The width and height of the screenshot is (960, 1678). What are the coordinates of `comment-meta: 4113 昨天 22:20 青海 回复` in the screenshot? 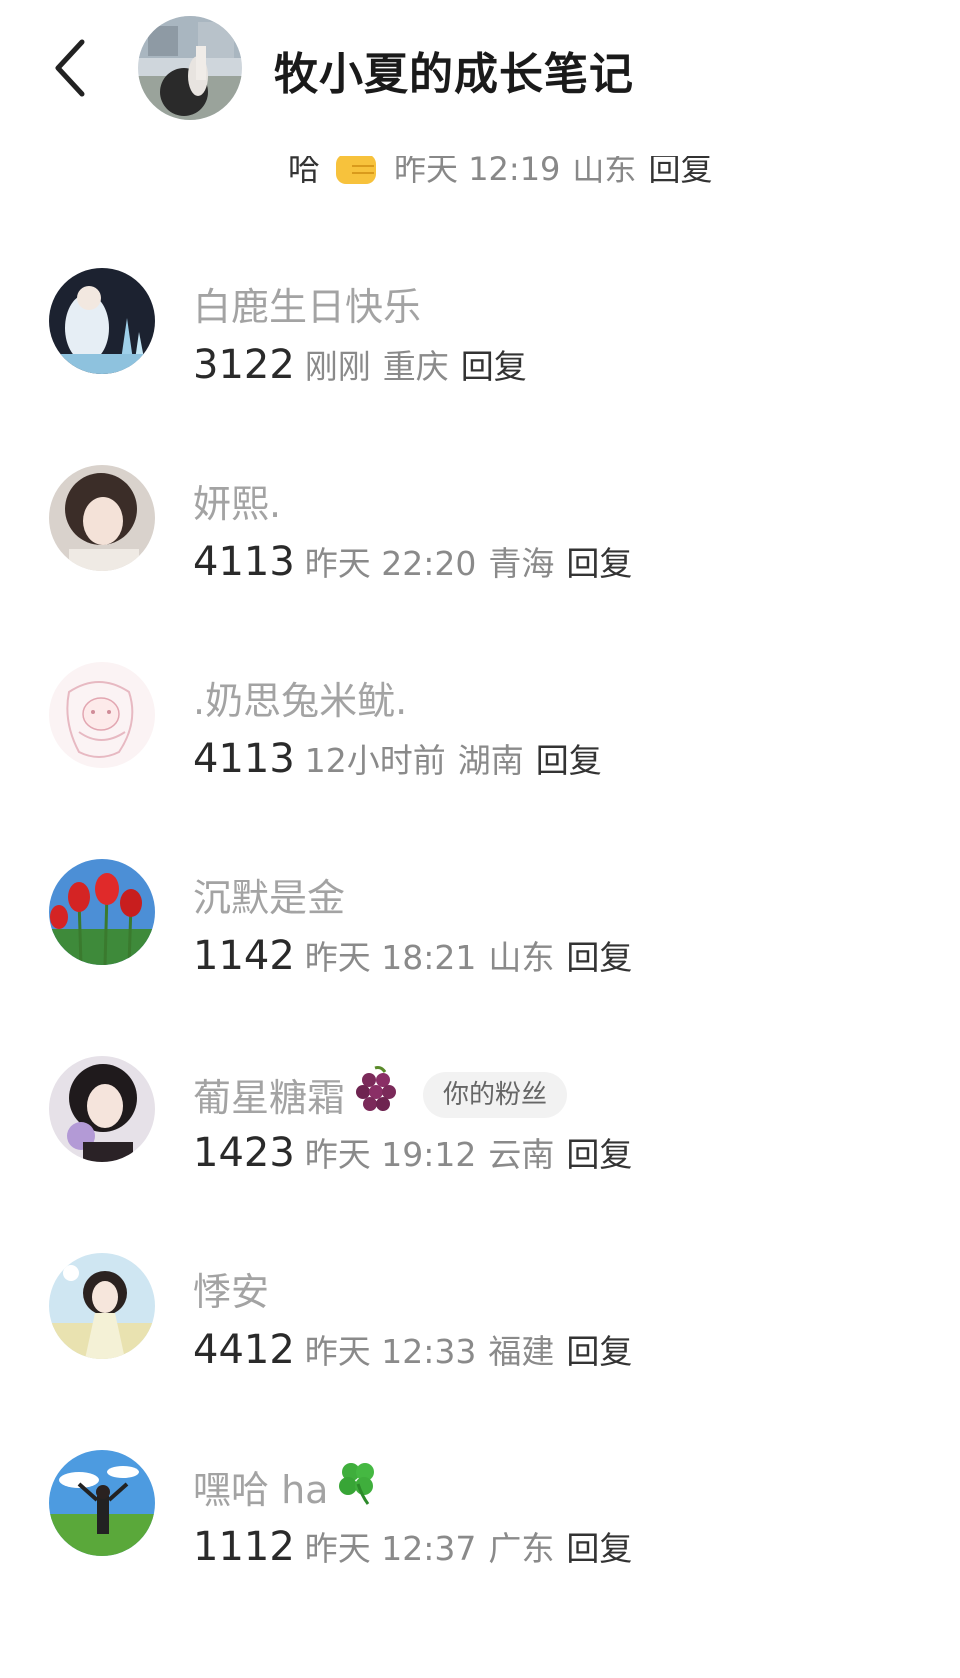 It's located at (412, 561).